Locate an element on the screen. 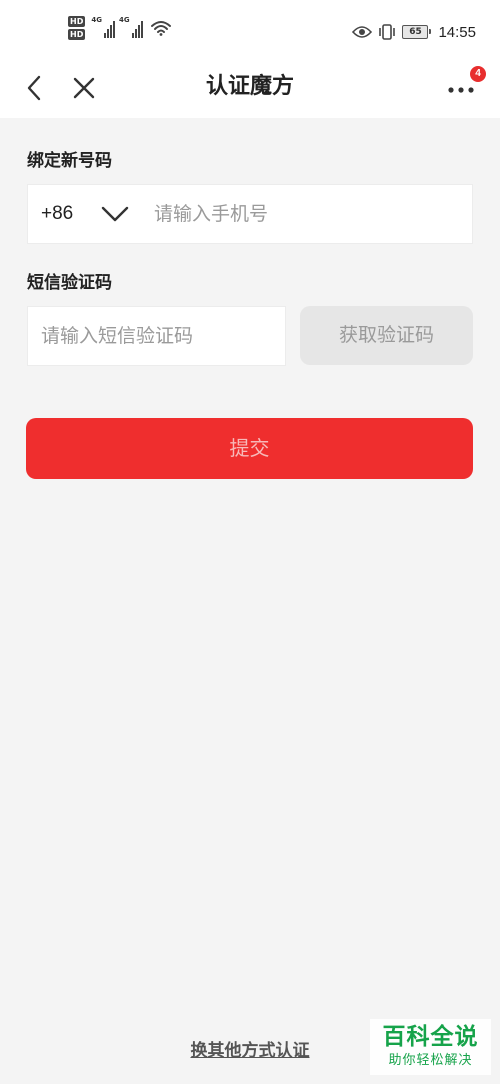  back-button is located at coordinates (34, 88).